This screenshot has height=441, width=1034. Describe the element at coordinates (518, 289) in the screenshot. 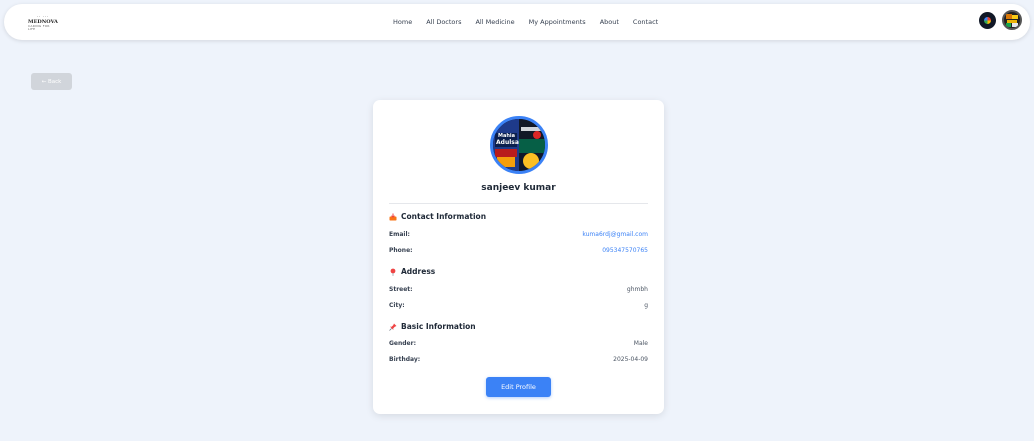

I see `street-row: Street: ghmbh` at that location.